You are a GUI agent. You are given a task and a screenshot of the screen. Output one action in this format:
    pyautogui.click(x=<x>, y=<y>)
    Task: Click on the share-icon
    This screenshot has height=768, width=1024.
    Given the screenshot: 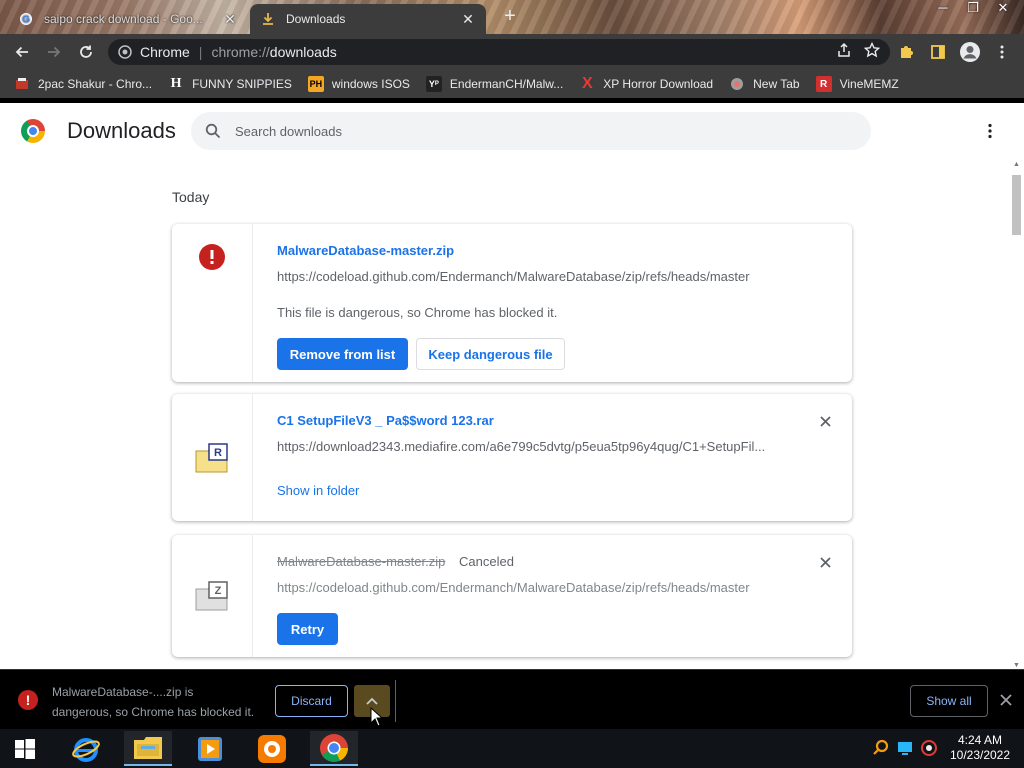 What is the action you would take?
    pyautogui.click(x=844, y=50)
    